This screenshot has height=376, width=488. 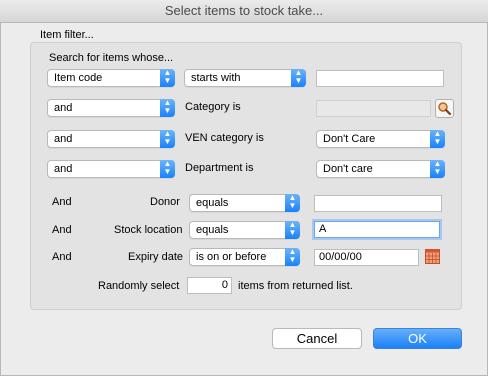 I want to click on random-count-input: 0, so click(x=209, y=285).